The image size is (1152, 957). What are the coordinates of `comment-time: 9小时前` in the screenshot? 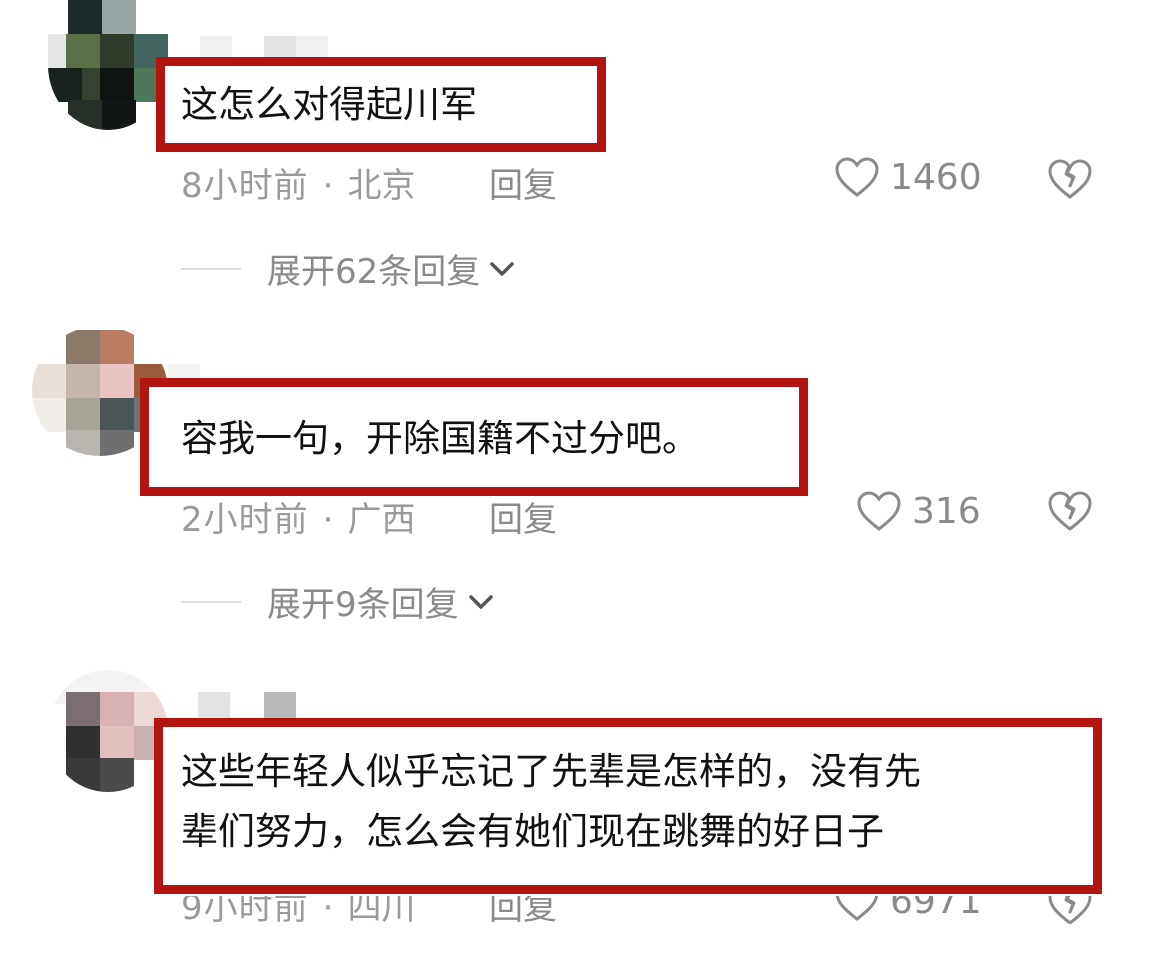 It's located at (245, 910).